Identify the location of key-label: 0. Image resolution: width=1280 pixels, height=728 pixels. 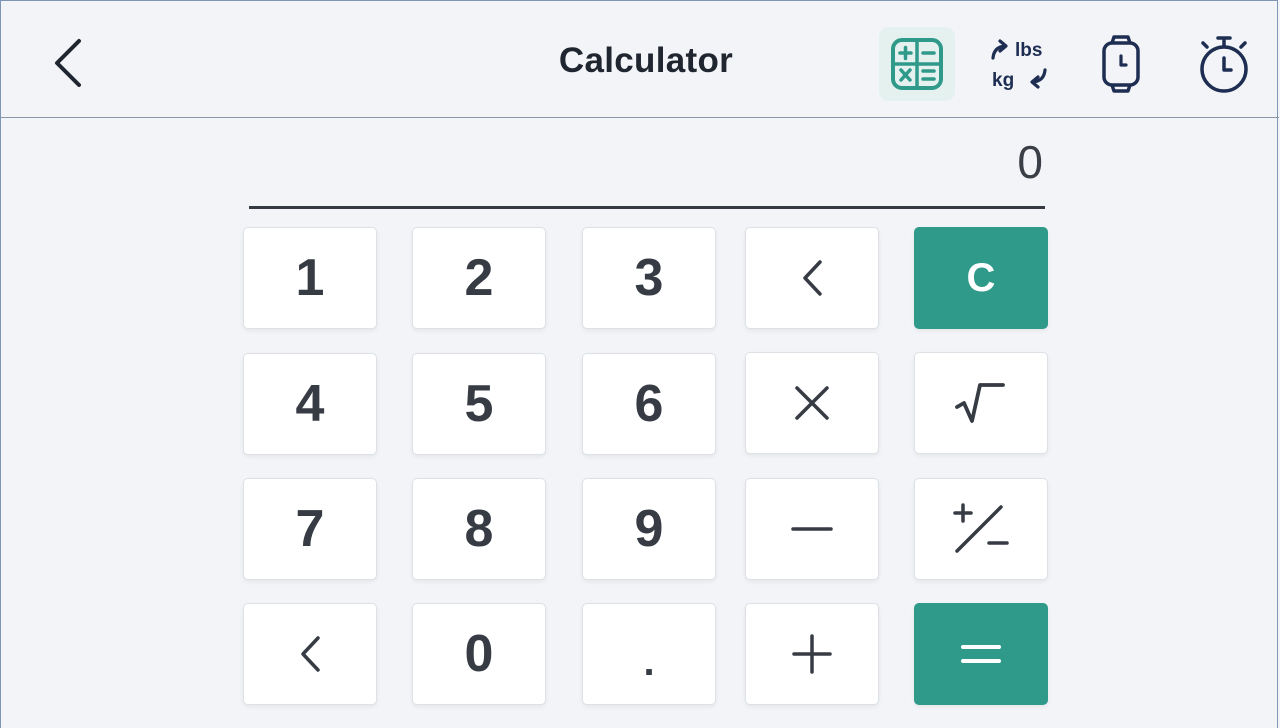
(479, 654).